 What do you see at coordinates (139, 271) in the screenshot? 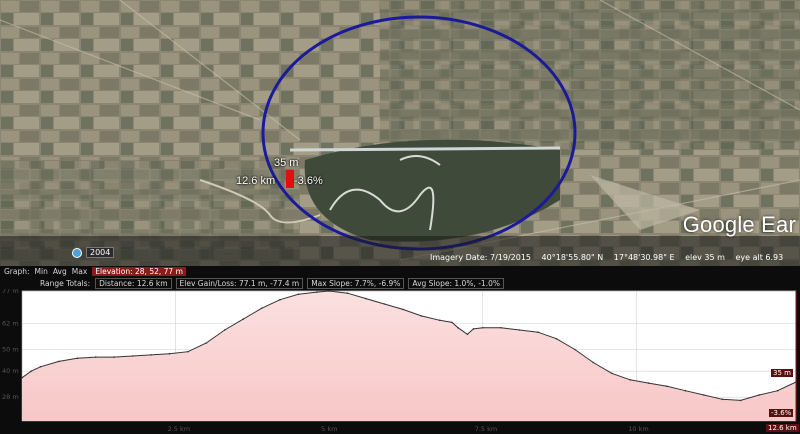
I see `elevation-summary: Elevation: 28, 52, 77 m` at bounding box center [139, 271].